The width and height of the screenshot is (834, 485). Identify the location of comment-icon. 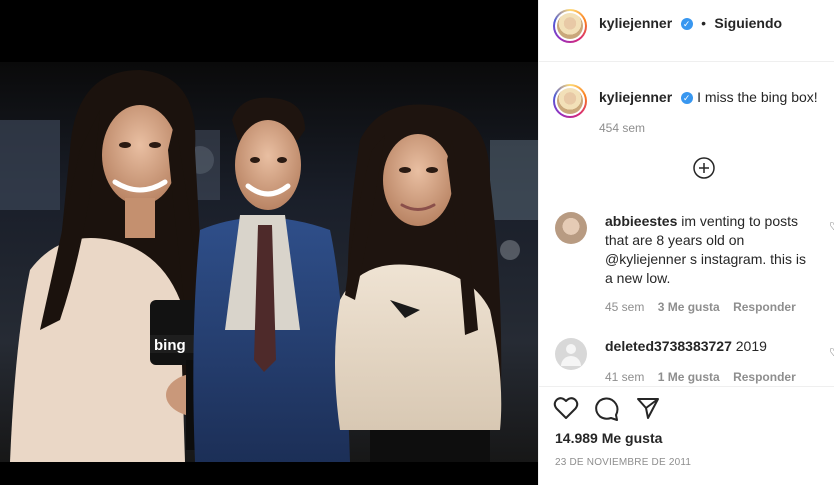
(607, 409).